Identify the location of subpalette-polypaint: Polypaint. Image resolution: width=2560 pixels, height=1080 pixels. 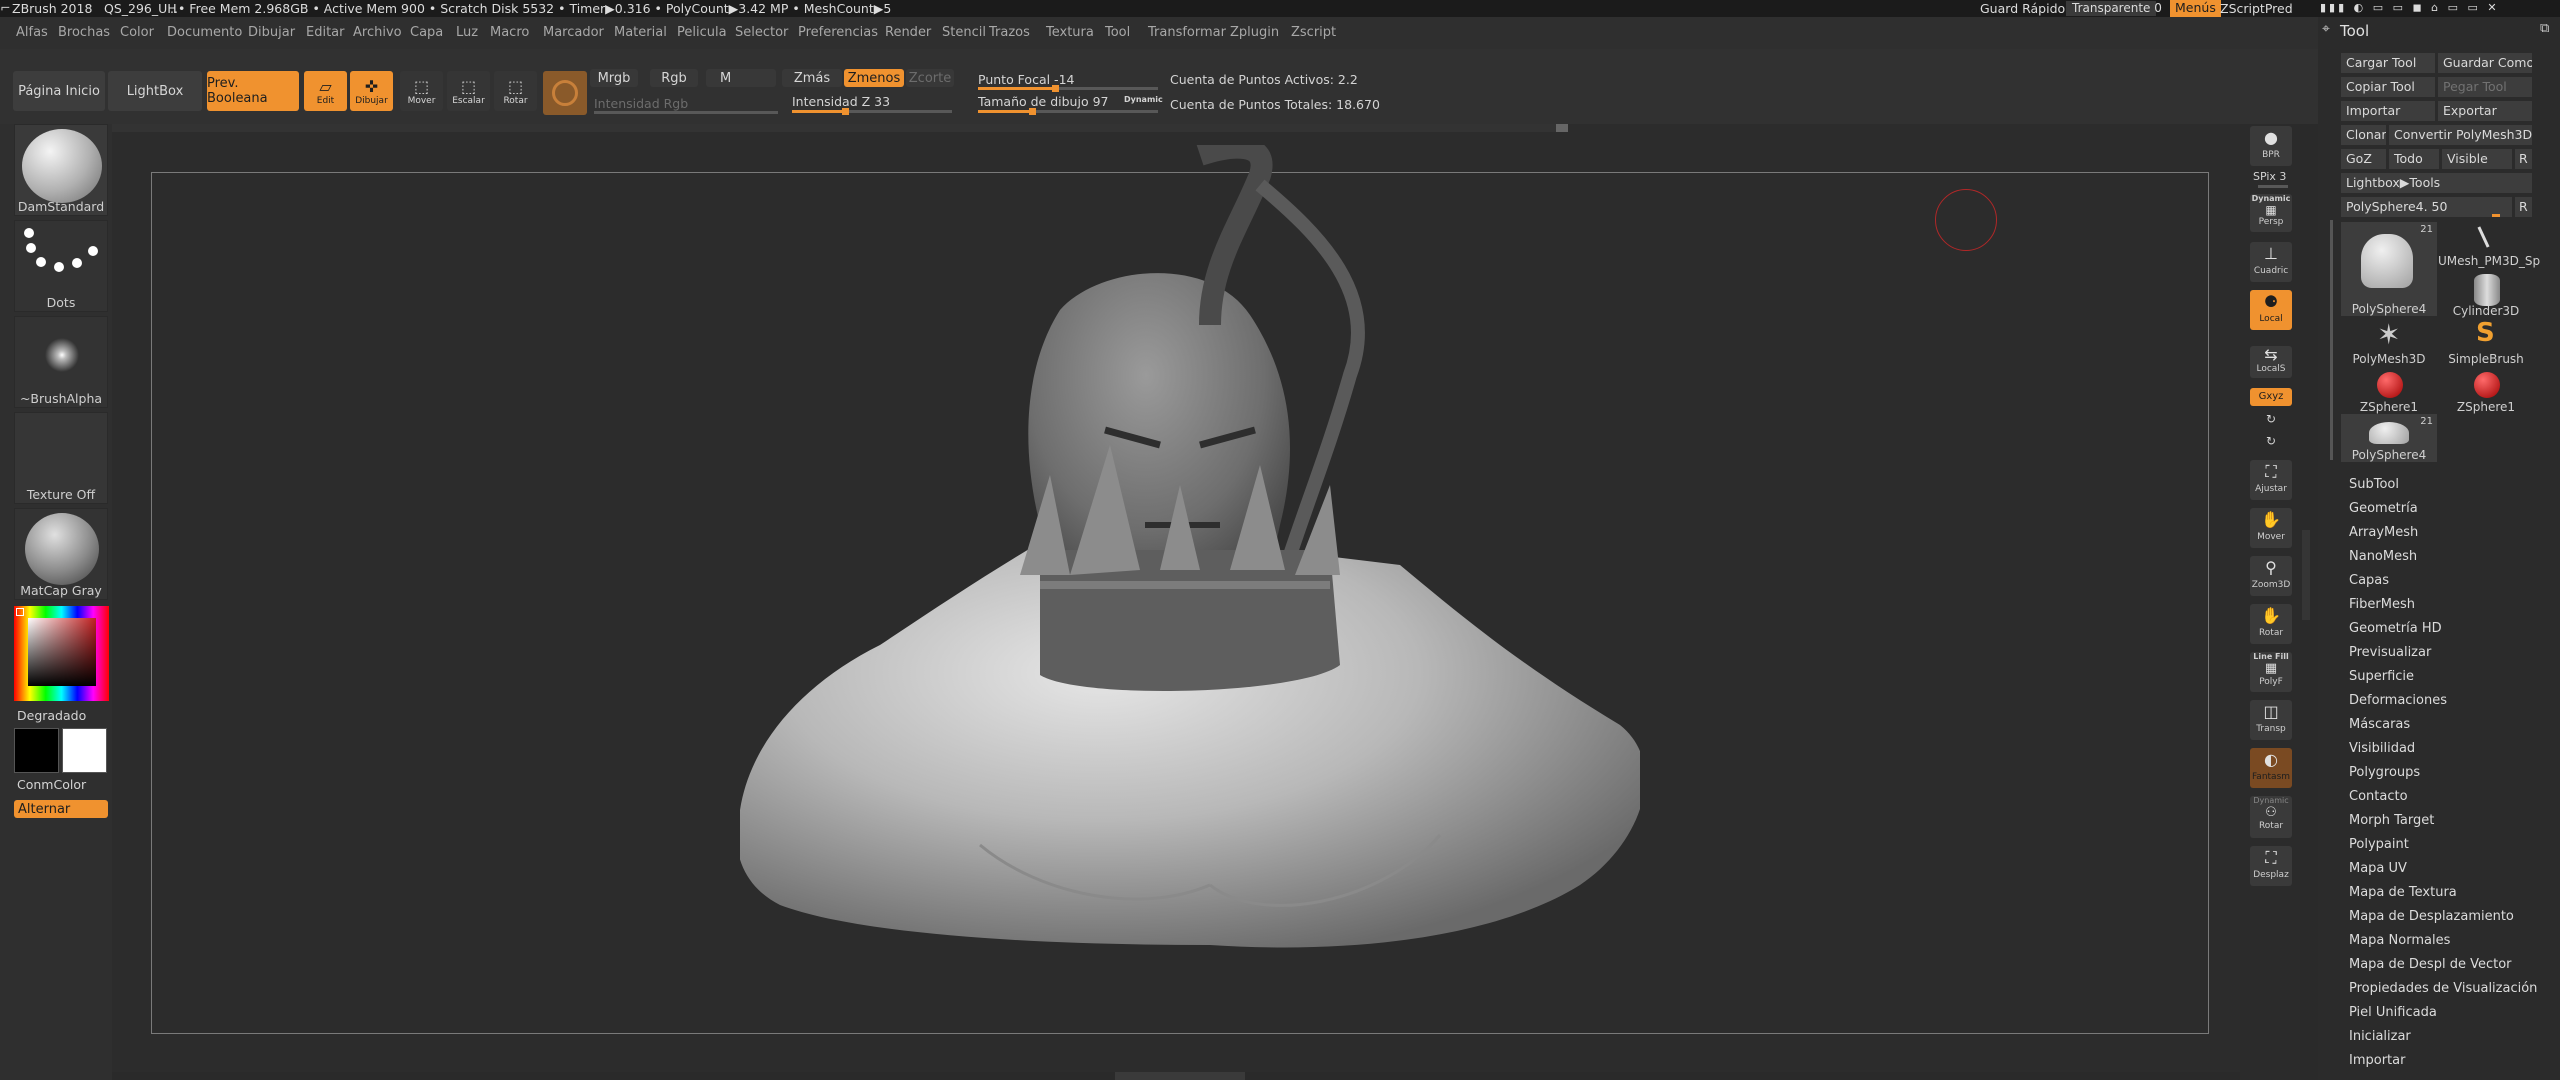
(2379, 844).